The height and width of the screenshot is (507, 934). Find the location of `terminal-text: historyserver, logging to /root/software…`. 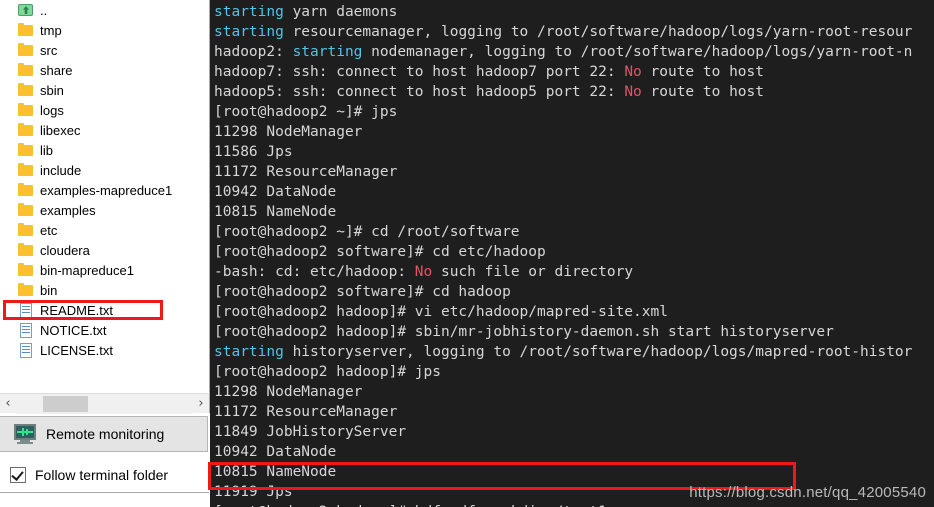

terminal-text: historyserver, logging to /root/software… is located at coordinates (598, 352).